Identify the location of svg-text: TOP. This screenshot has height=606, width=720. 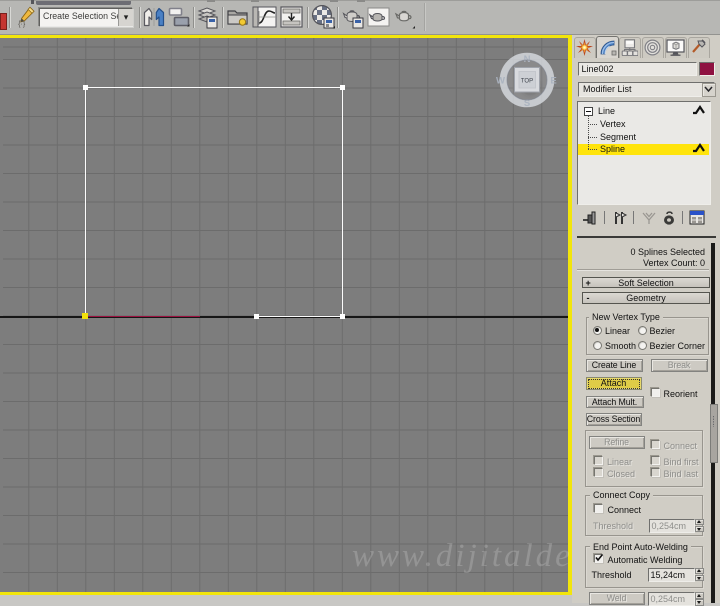
(527, 82).